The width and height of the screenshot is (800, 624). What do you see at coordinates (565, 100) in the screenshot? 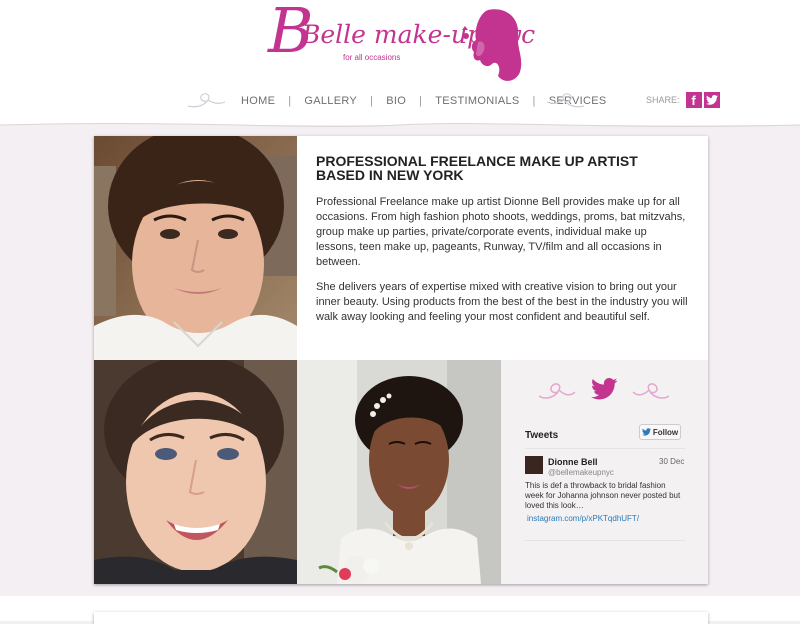
I see `right-swirl-ornament` at bounding box center [565, 100].